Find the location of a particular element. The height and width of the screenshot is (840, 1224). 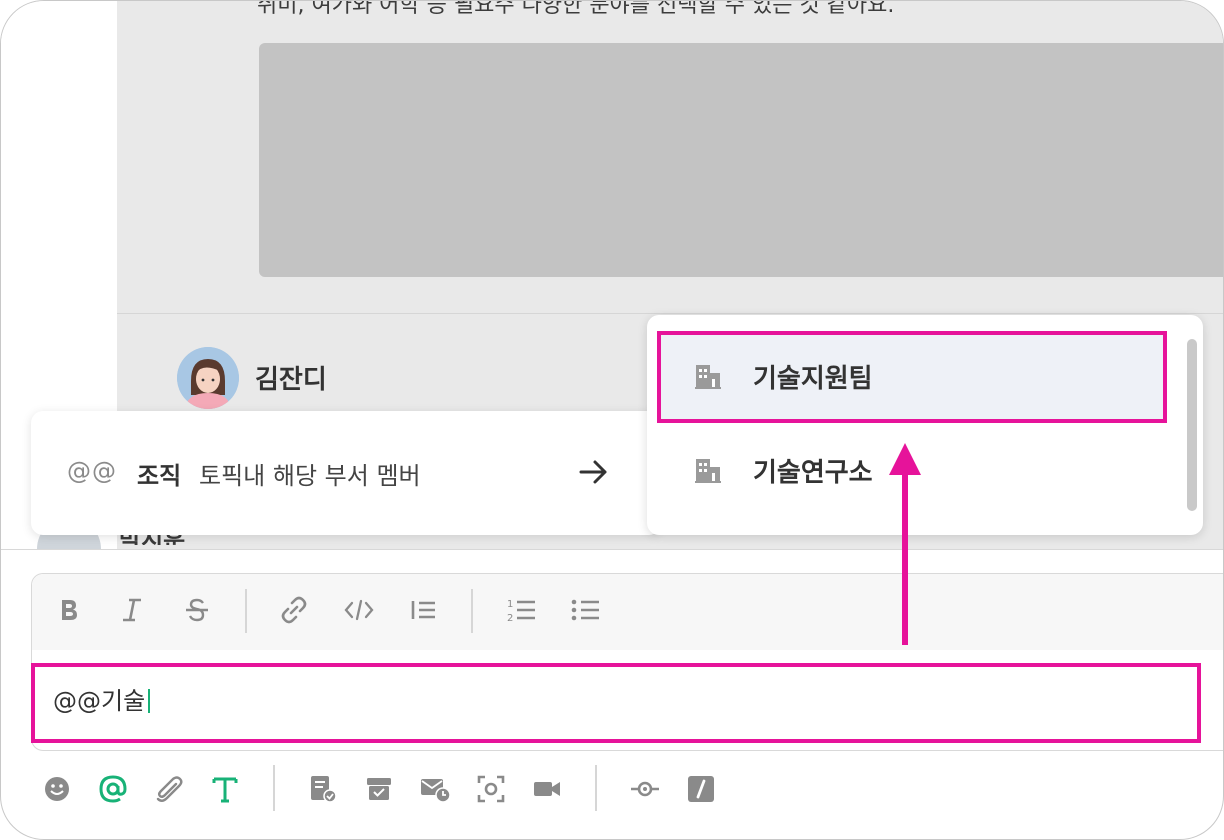

svg-text: 2 is located at coordinates (510, 618).